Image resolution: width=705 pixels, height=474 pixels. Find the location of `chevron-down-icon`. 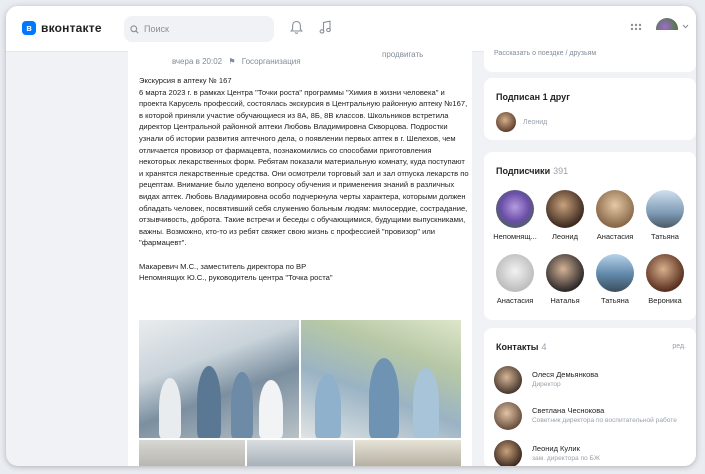

chevron-down-icon is located at coordinates (685, 26).